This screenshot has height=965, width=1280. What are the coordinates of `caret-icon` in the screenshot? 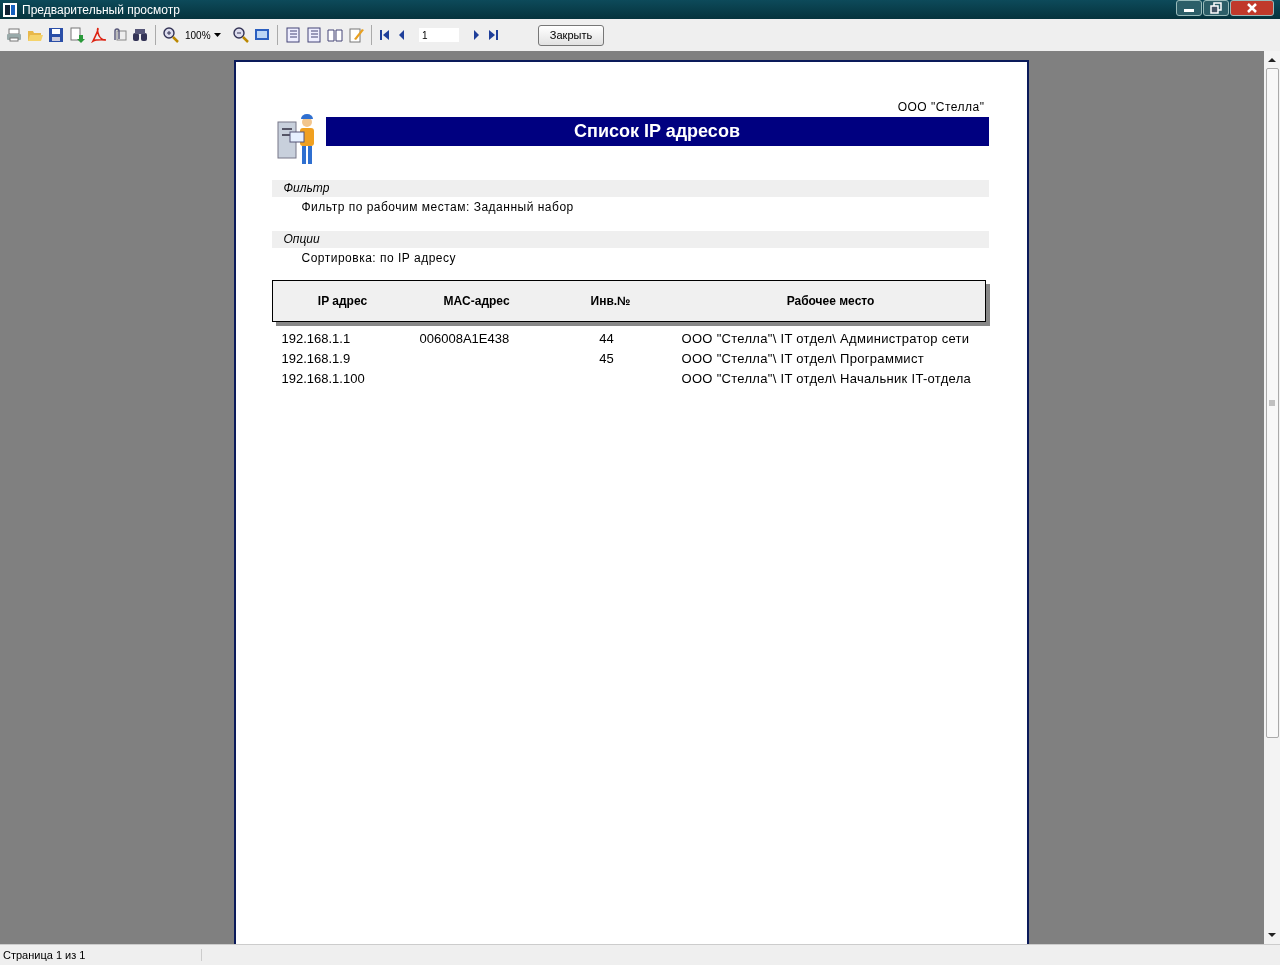 It's located at (217, 35).